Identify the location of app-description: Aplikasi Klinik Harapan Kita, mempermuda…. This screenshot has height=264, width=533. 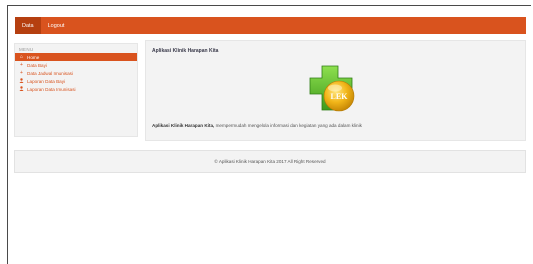
(257, 125).